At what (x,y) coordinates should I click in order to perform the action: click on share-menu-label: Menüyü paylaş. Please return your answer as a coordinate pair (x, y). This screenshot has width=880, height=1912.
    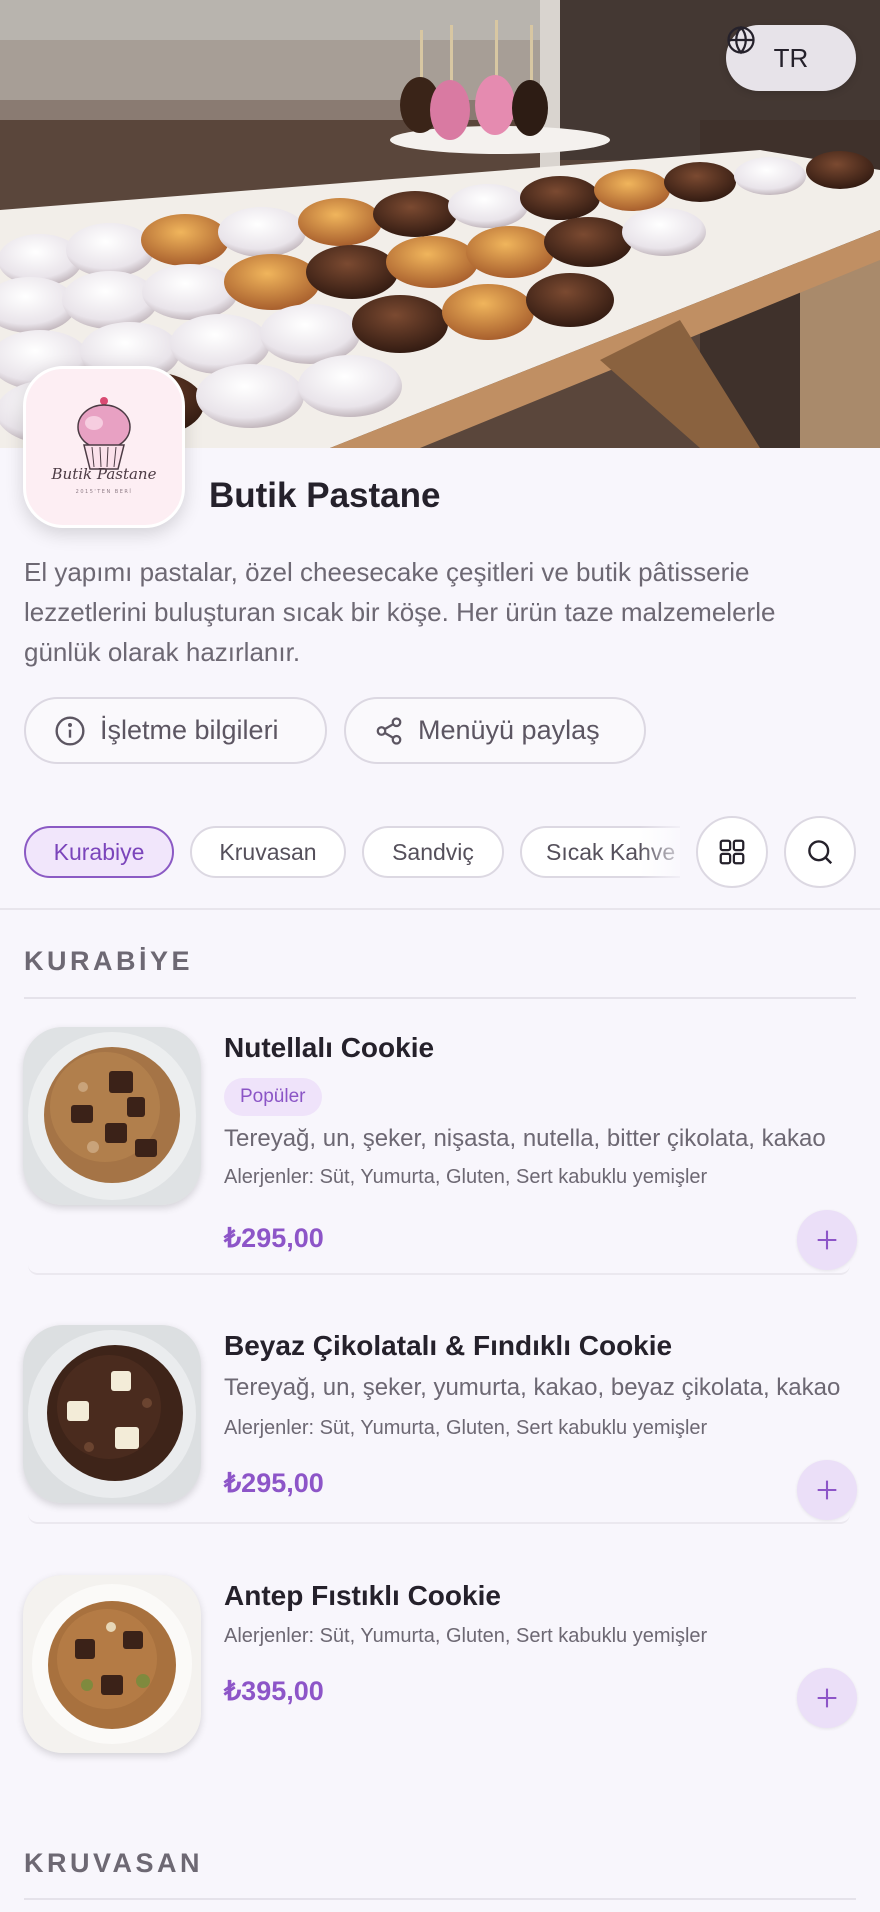
    Looking at the image, I should click on (509, 730).